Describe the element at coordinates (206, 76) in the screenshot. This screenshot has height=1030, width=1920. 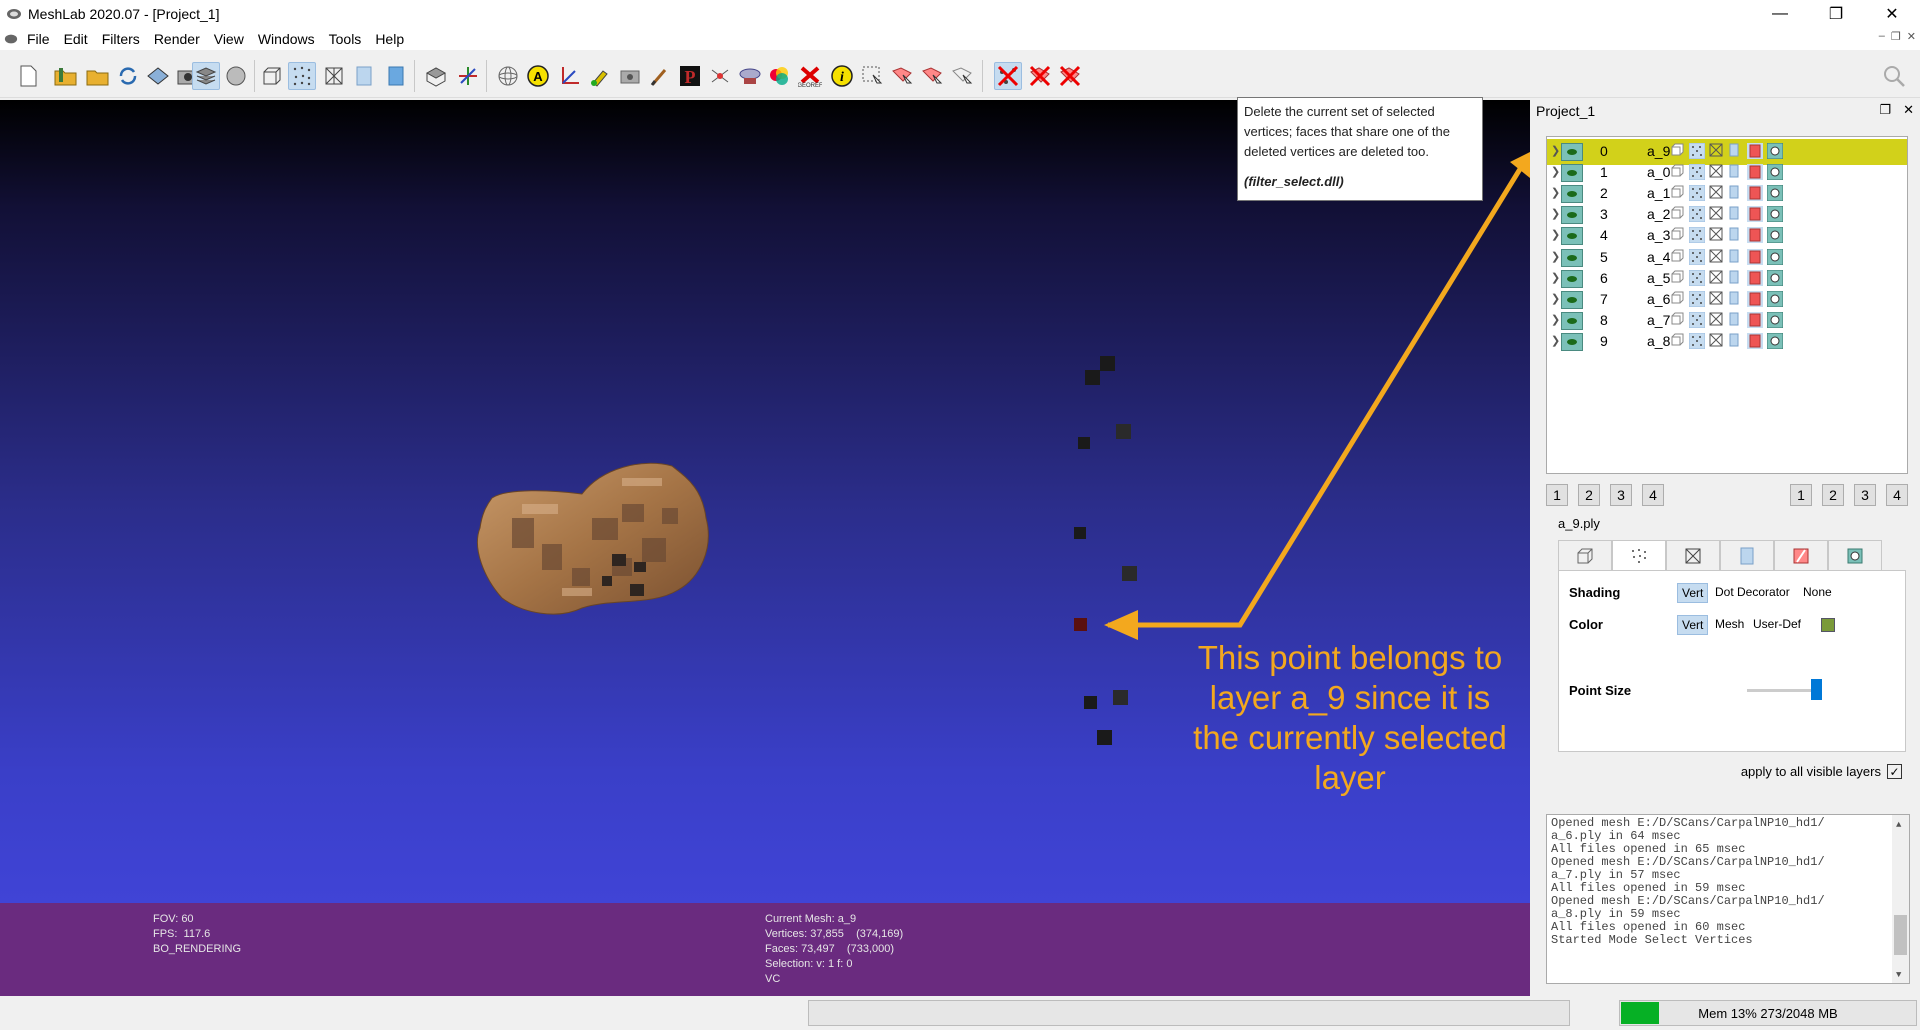
I see `layers-icon` at that location.